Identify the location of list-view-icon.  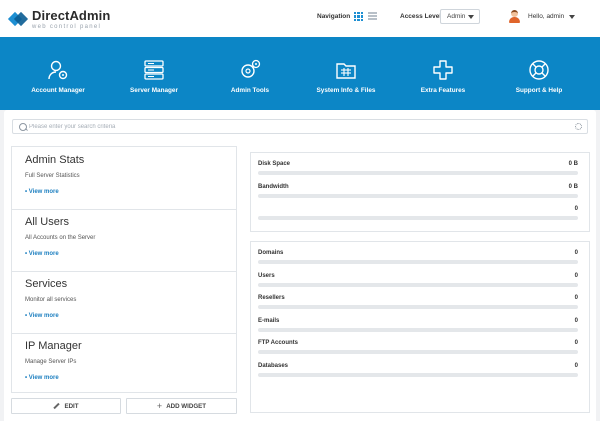
(372, 16).